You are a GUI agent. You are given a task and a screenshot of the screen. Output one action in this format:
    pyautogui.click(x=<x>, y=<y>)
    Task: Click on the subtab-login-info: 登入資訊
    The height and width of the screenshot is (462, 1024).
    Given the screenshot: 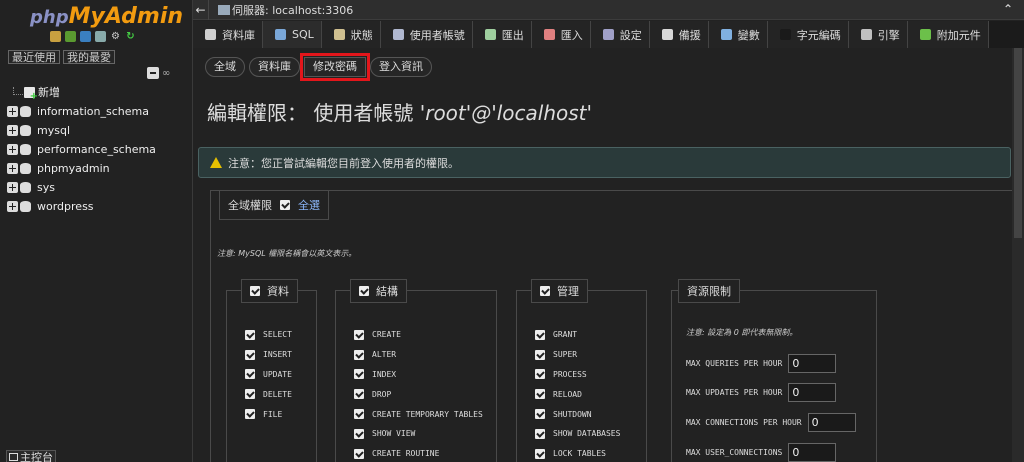 What is the action you would take?
    pyautogui.click(x=401, y=67)
    